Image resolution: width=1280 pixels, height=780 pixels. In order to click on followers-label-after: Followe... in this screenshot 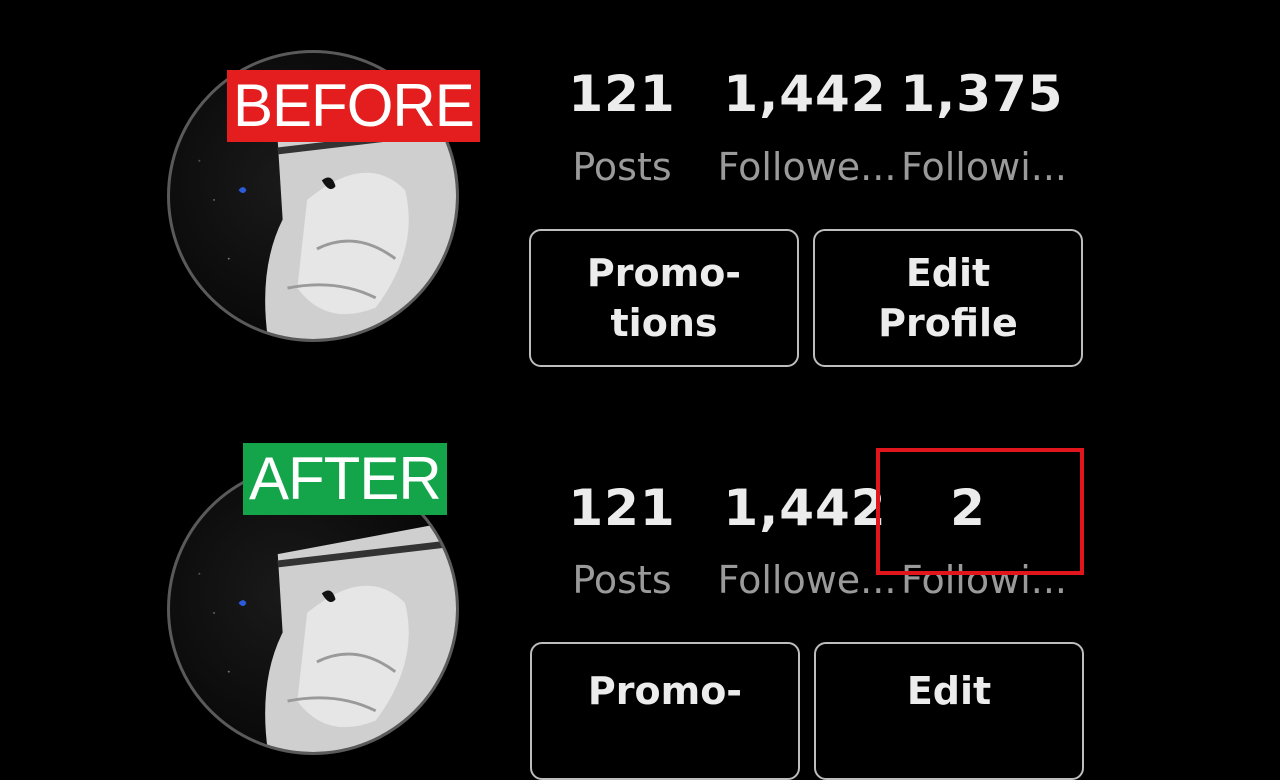, I will do `click(807, 580)`.